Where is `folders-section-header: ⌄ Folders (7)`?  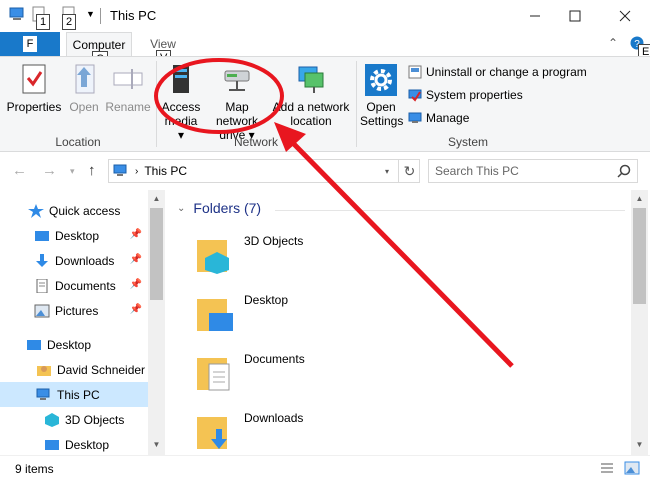 folders-section-header: ⌄ Folders (7) is located at coordinates (219, 208).